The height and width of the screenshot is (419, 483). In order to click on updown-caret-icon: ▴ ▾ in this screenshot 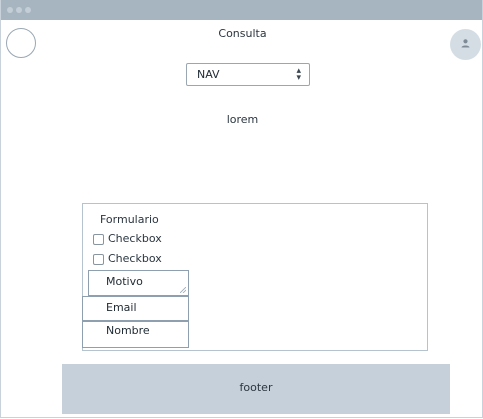, I will do `click(298, 74)`.